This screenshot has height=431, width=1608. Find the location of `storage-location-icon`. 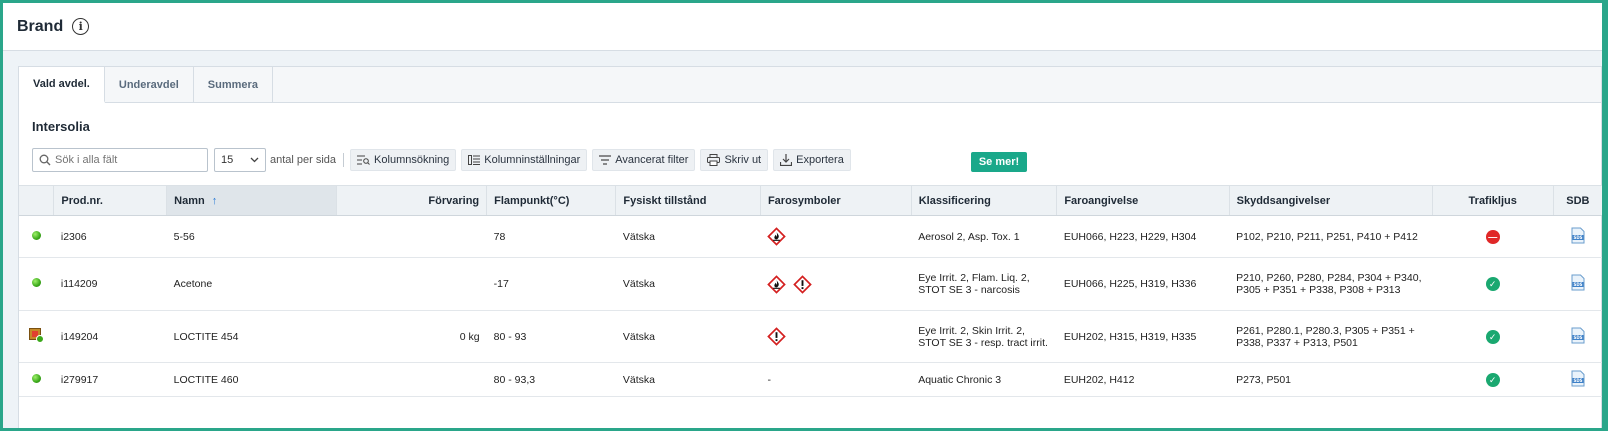

storage-location-icon is located at coordinates (37, 335).